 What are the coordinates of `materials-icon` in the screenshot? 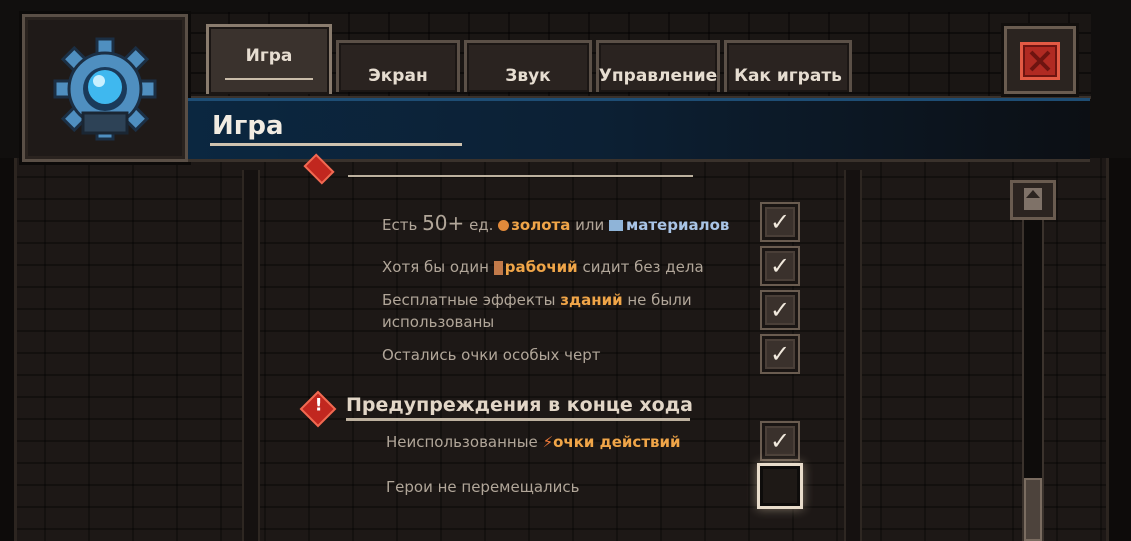 It's located at (615, 225).